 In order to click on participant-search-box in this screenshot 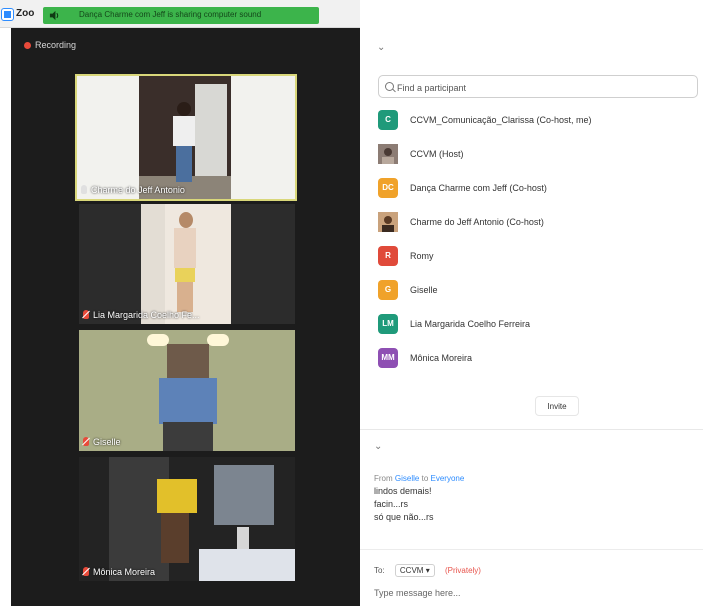, I will do `click(538, 86)`.